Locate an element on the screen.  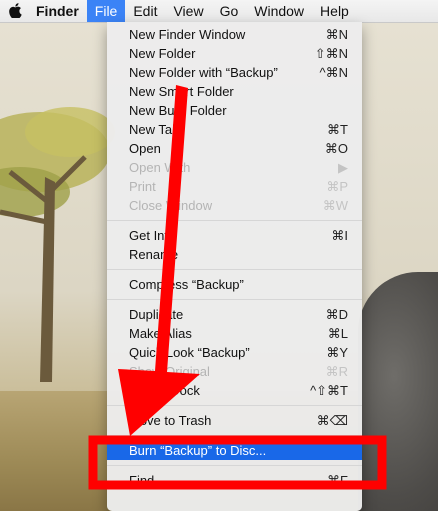
menu-item-label: New Smart Folder is located at coordinates (181, 91).